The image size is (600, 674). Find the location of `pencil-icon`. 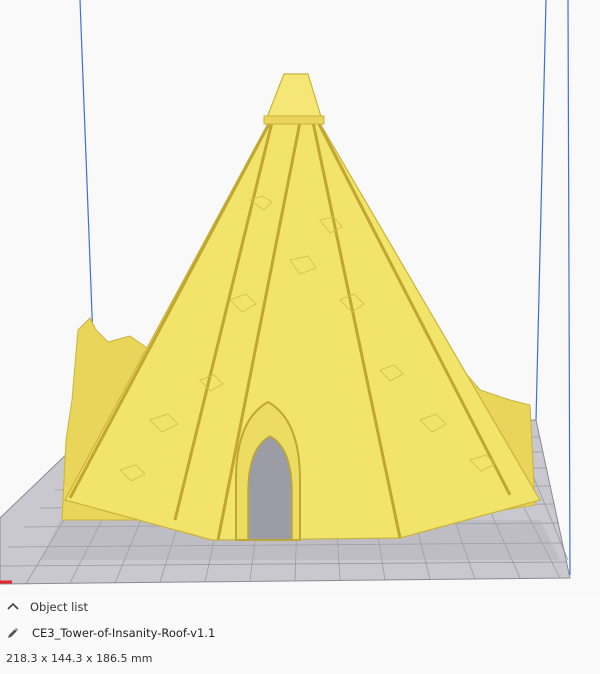

pencil-icon is located at coordinates (13, 633).